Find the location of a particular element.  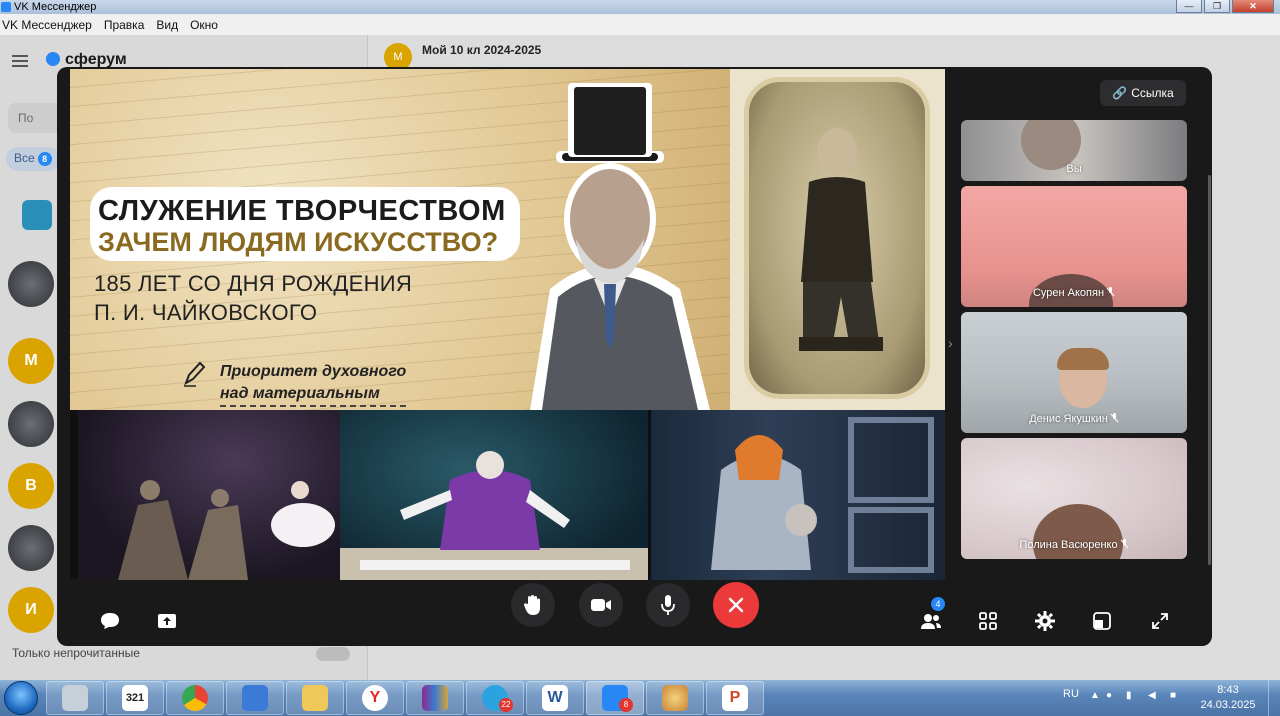

raise-hand-button is located at coordinates (533, 605).